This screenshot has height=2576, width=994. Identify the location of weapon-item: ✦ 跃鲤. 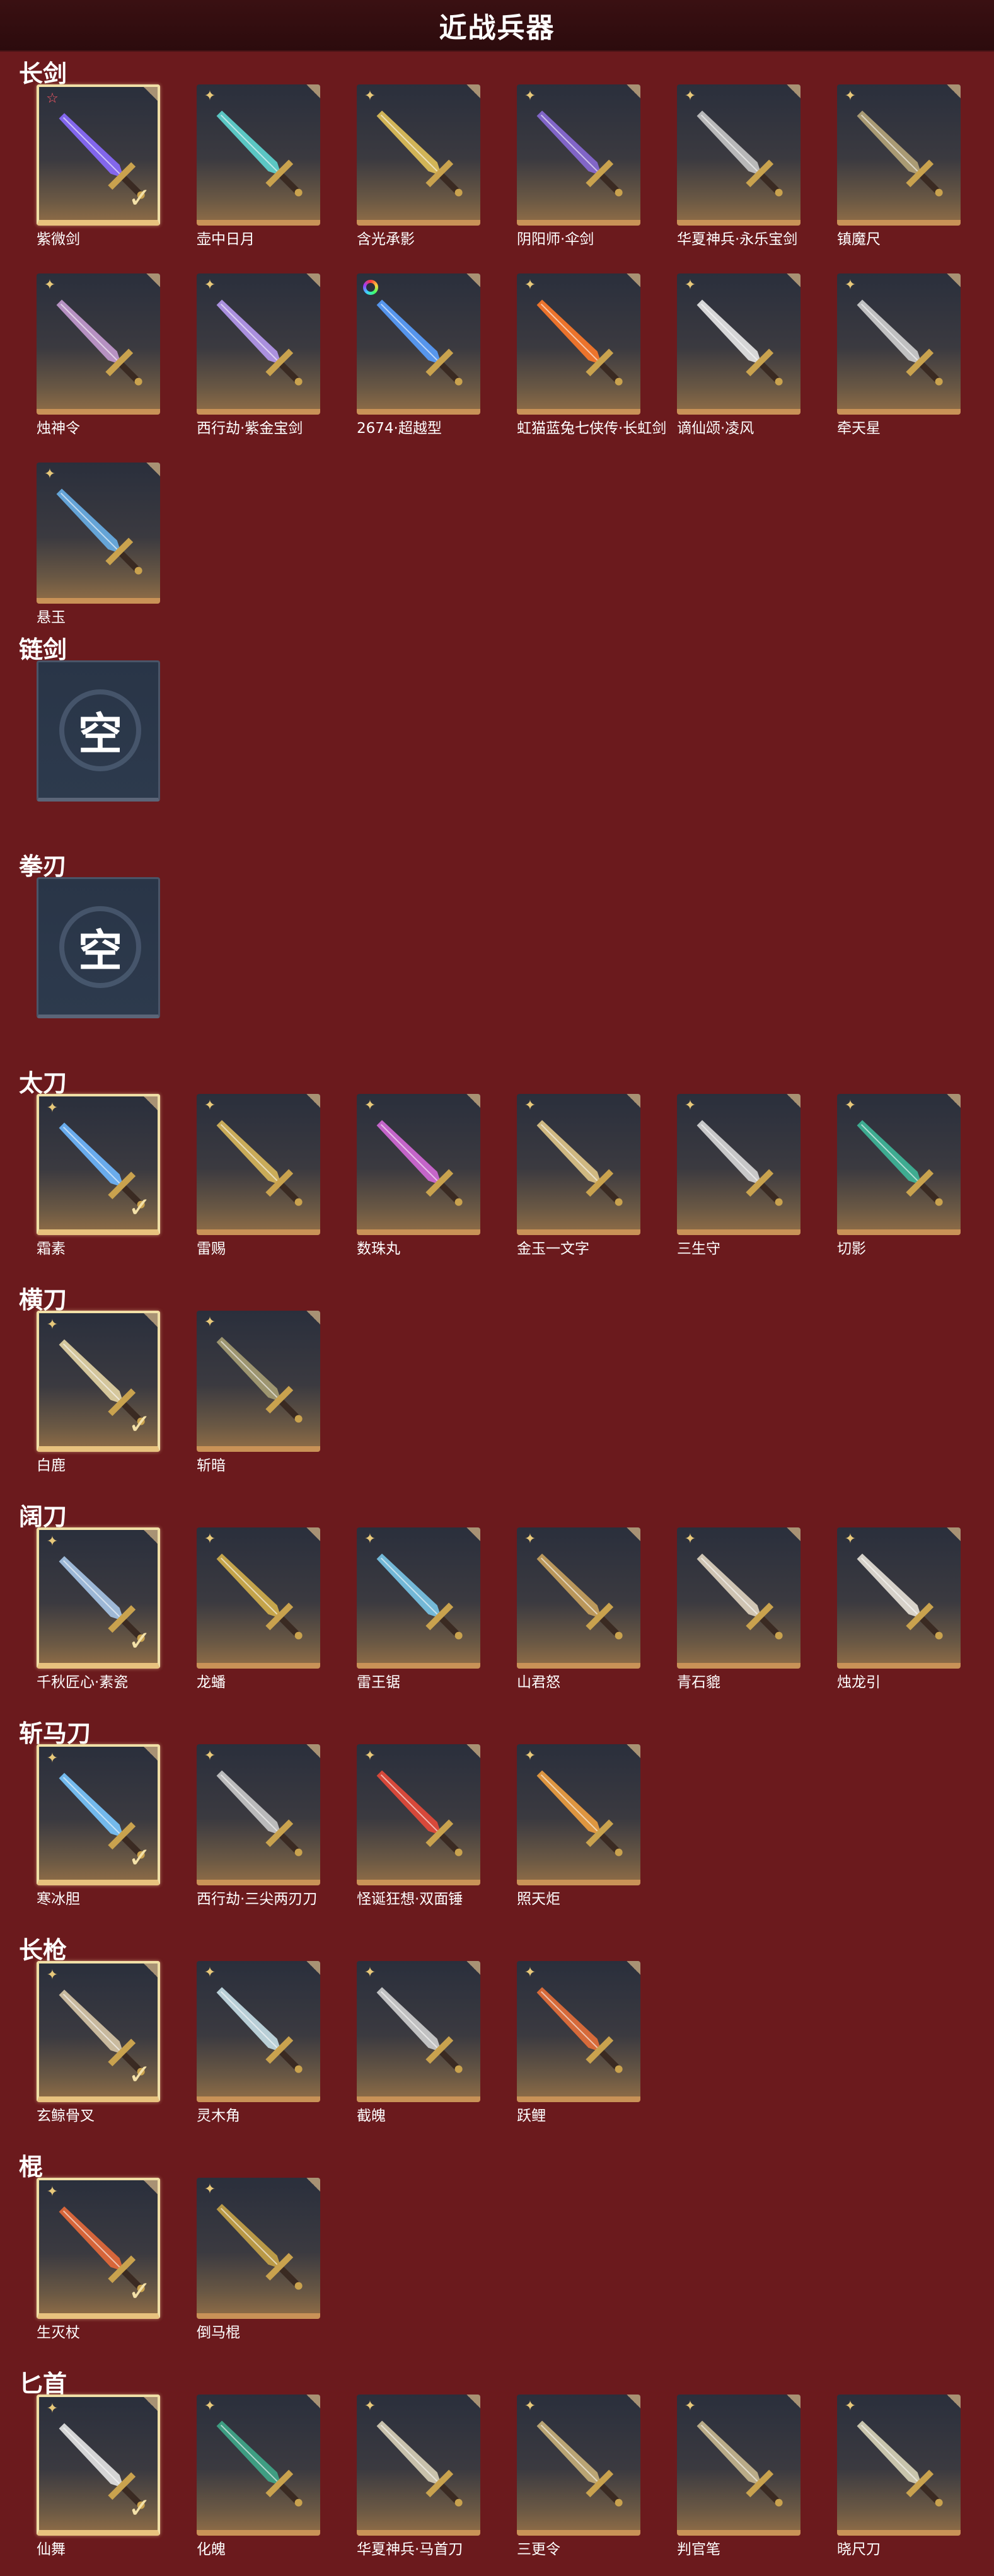
(578, 2042).